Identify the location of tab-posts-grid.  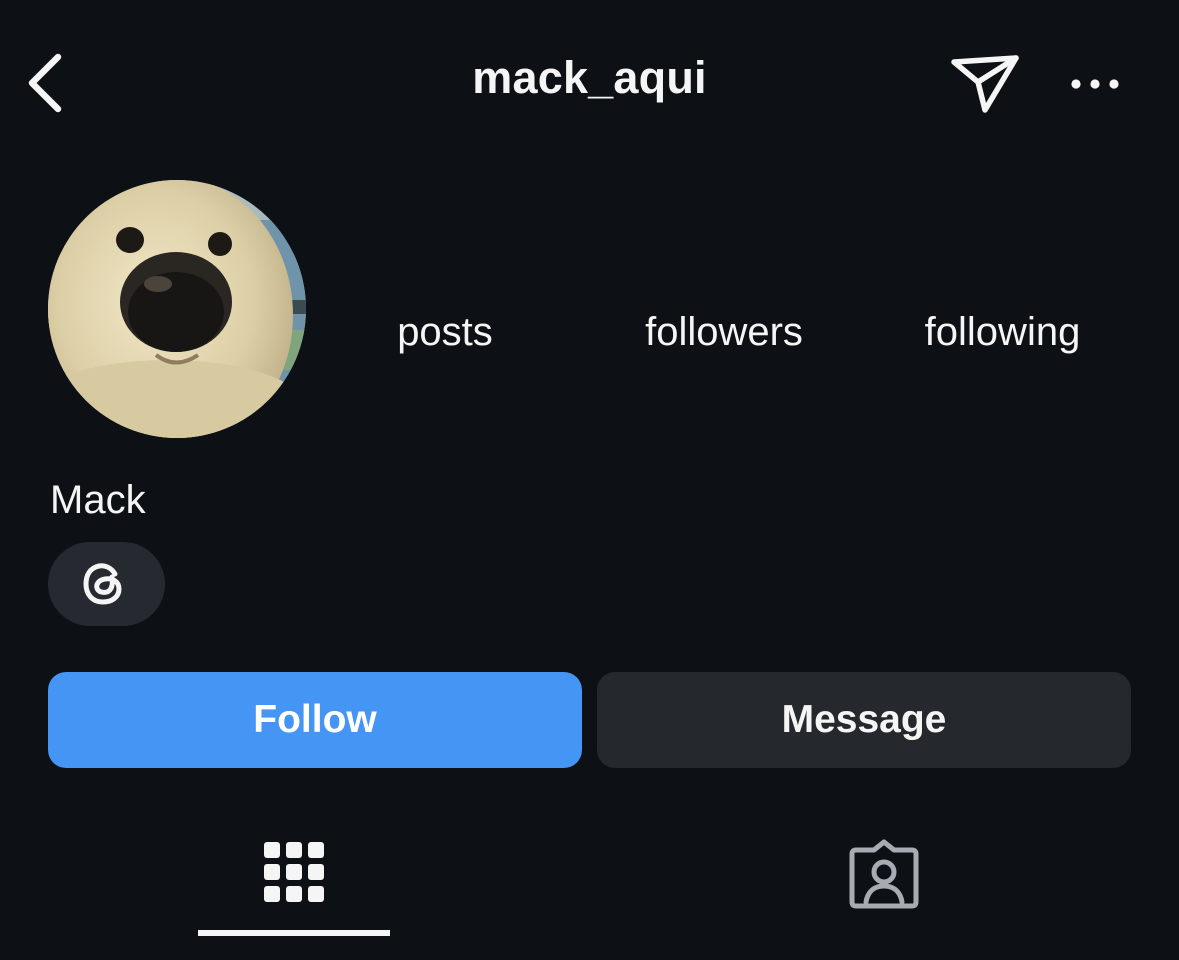
(294, 875).